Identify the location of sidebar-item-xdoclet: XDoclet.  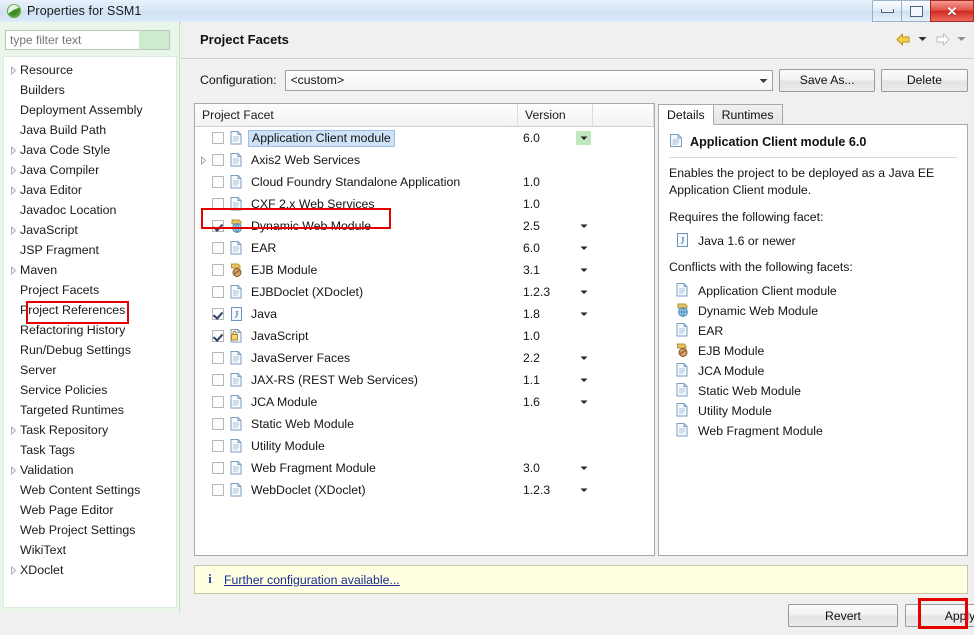
(90, 570).